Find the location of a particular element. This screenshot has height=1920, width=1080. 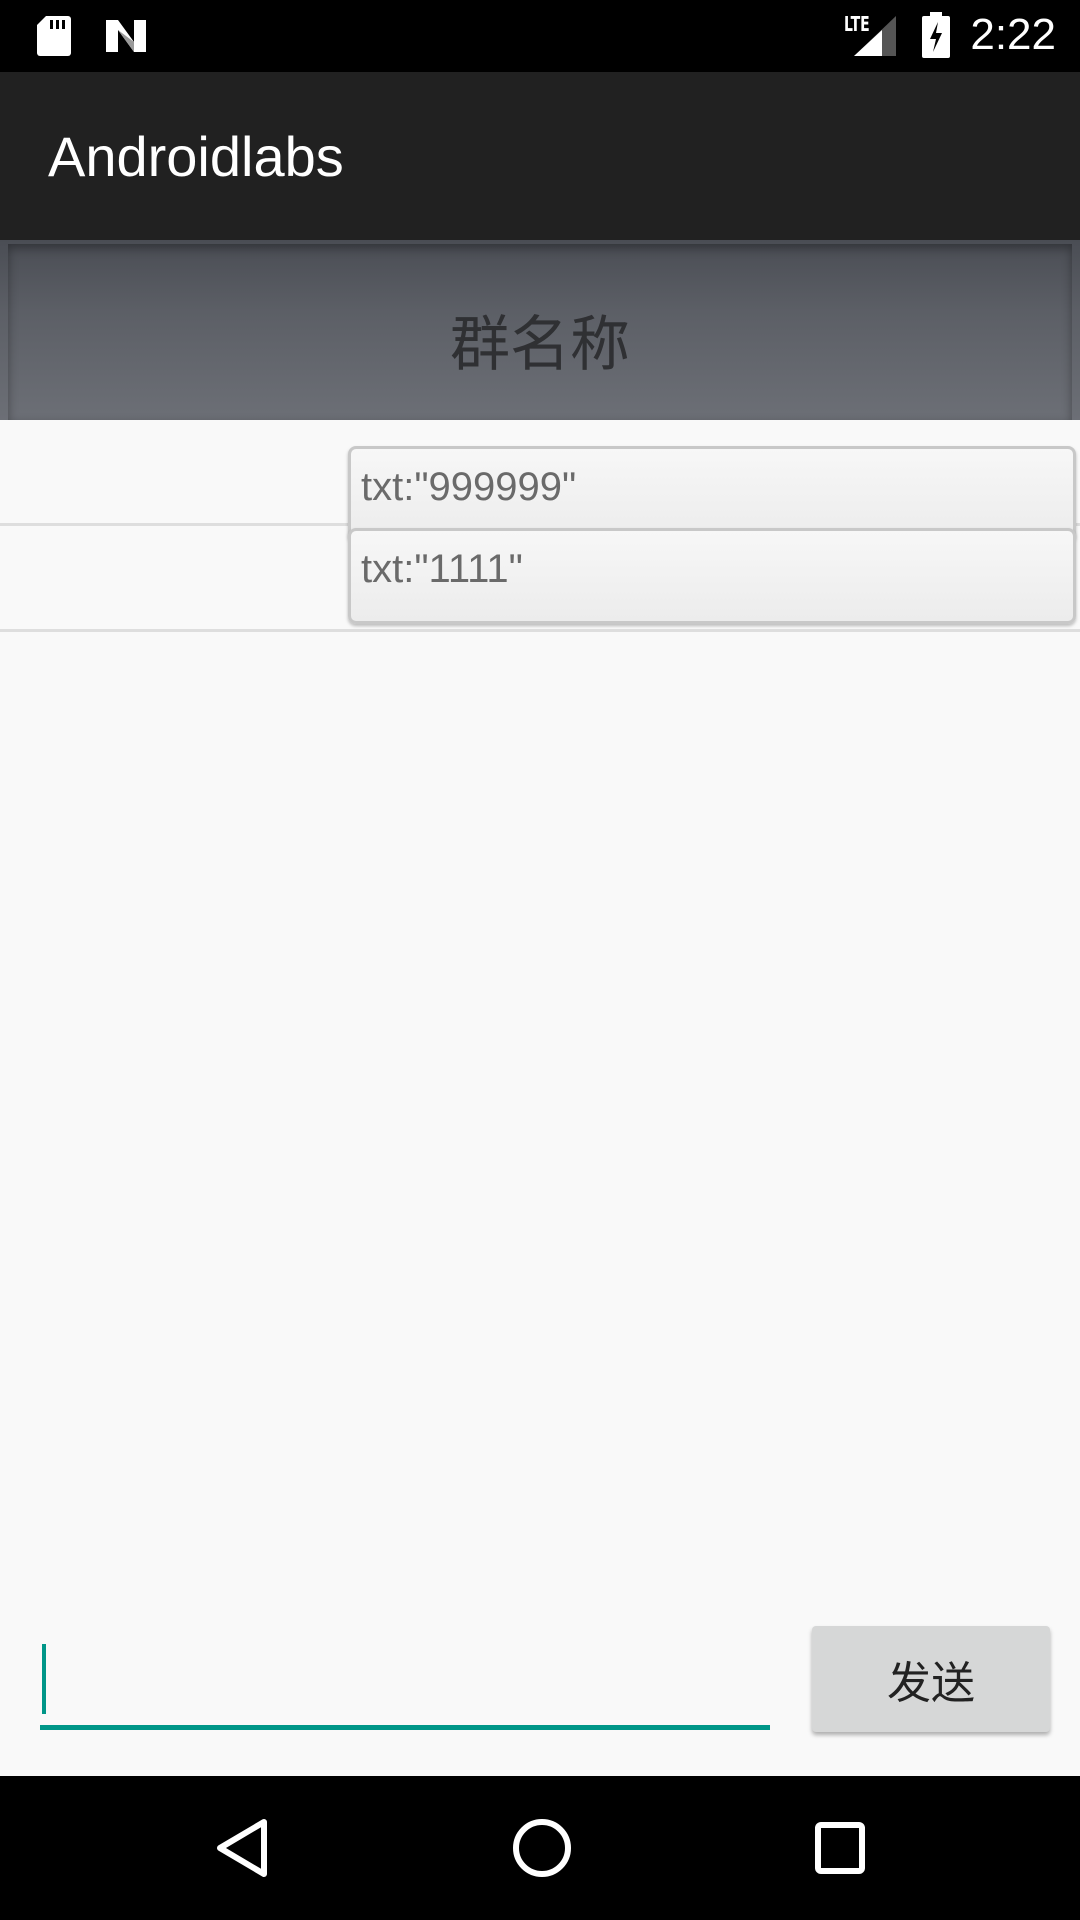

group-header: 群名称 is located at coordinates (540, 330).